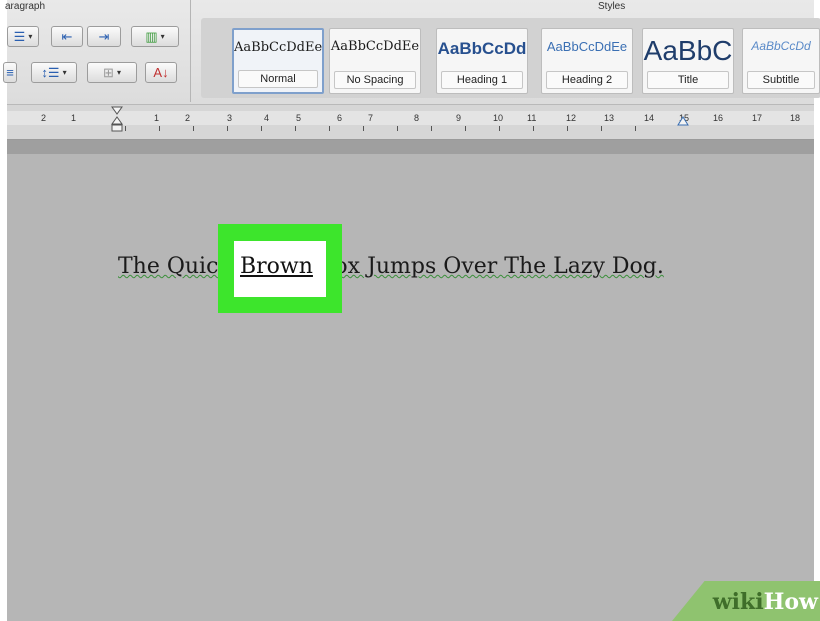  I want to click on justify-button: ≡, so click(10, 72).